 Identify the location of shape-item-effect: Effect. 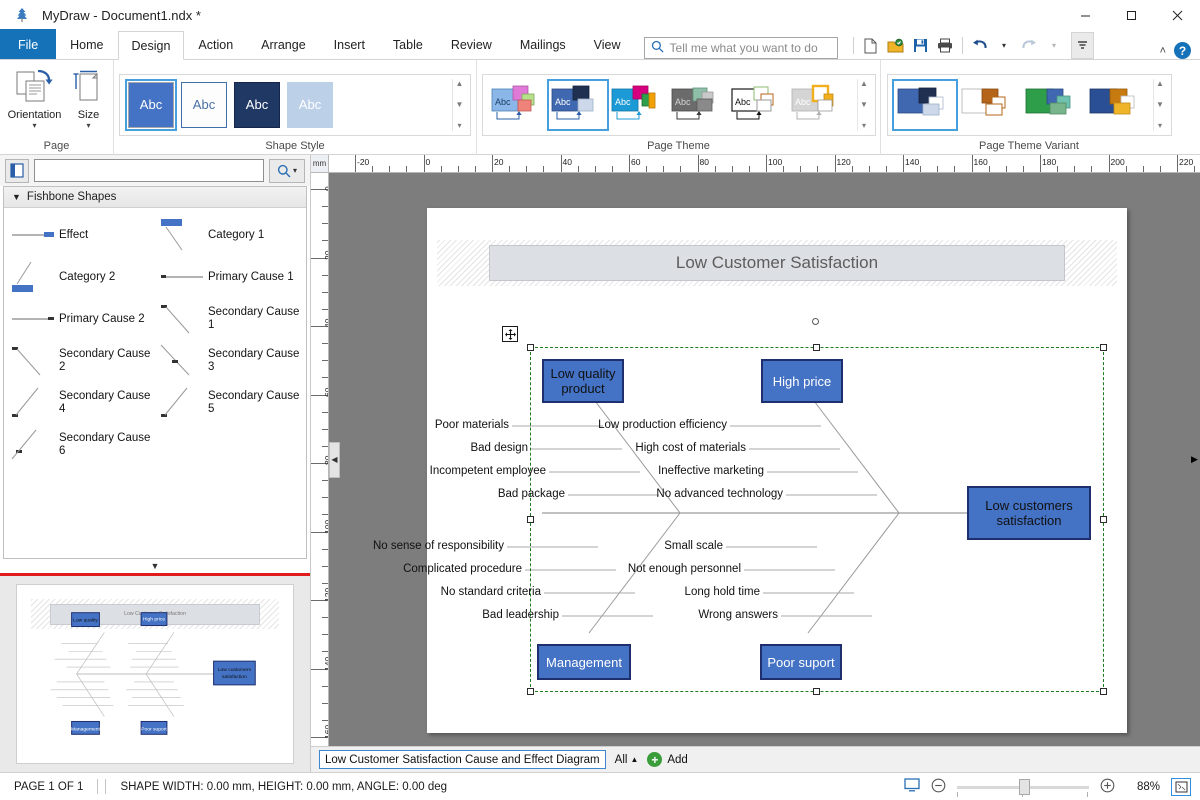
(80, 235).